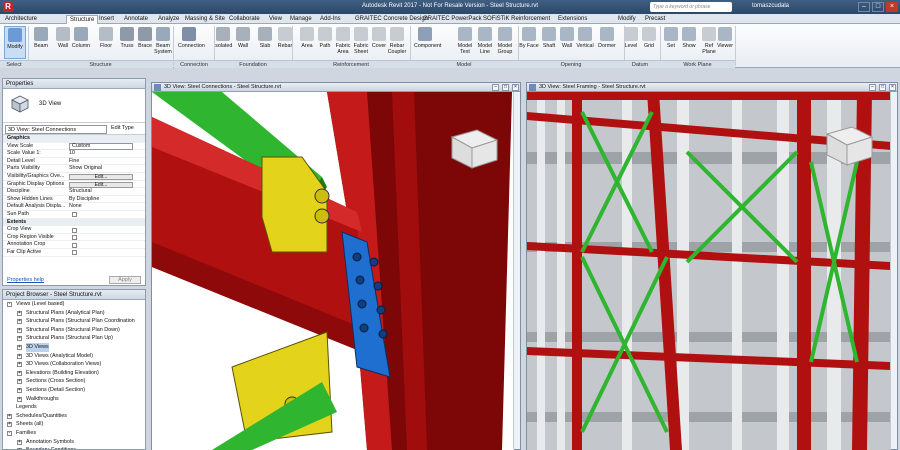 The image size is (900, 450). What do you see at coordinates (74, 364) in the screenshot?
I see `browser-item: +3D Views (Collaboration Views)` at bounding box center [74, 364].